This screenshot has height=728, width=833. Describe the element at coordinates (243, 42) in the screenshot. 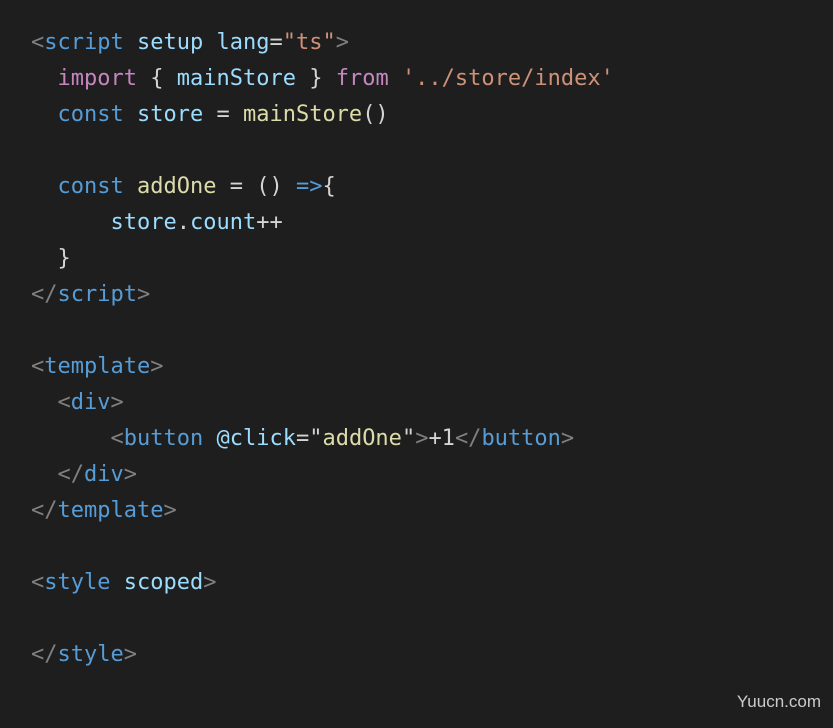

I see `code-token: lang` at that location.